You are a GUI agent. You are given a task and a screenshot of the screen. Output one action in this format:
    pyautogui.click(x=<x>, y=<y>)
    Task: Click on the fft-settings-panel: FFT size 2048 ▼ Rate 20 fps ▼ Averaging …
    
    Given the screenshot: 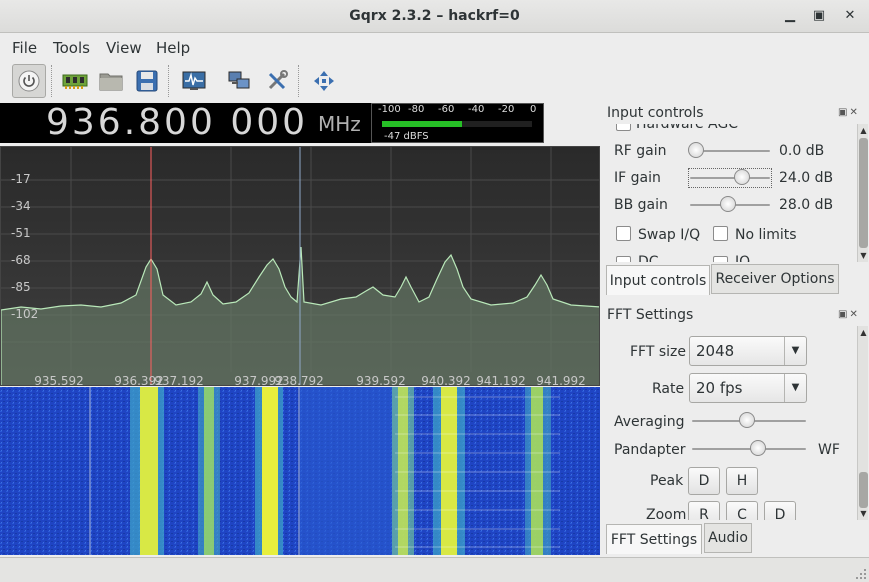 What is the action you would take?
    pyautogui.click(x=731, y=423)
    